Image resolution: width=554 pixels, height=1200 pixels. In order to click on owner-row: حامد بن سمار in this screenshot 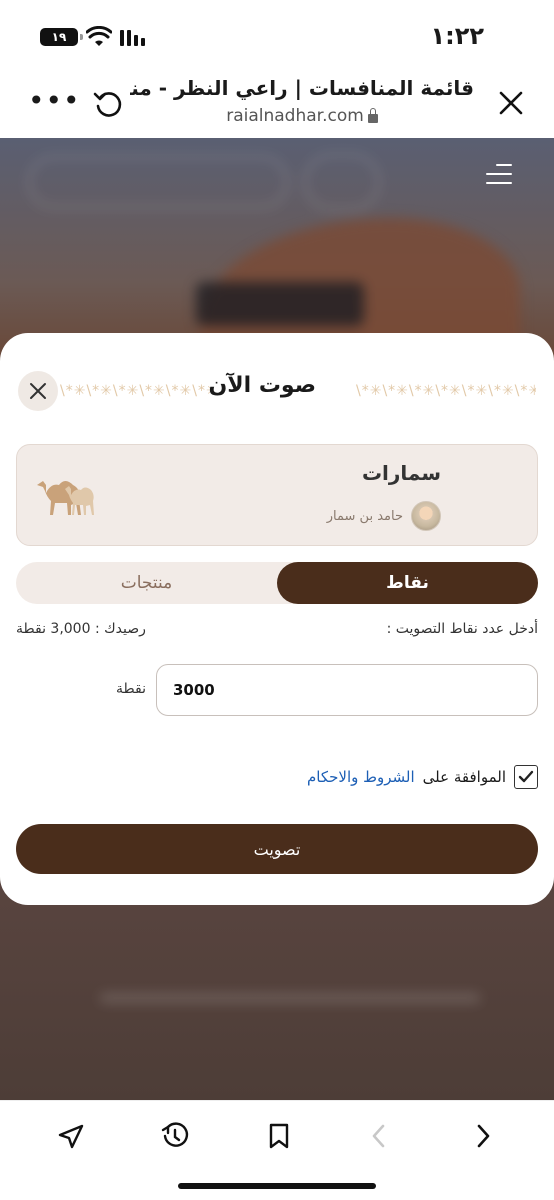, I will do `click(384, 516)`.